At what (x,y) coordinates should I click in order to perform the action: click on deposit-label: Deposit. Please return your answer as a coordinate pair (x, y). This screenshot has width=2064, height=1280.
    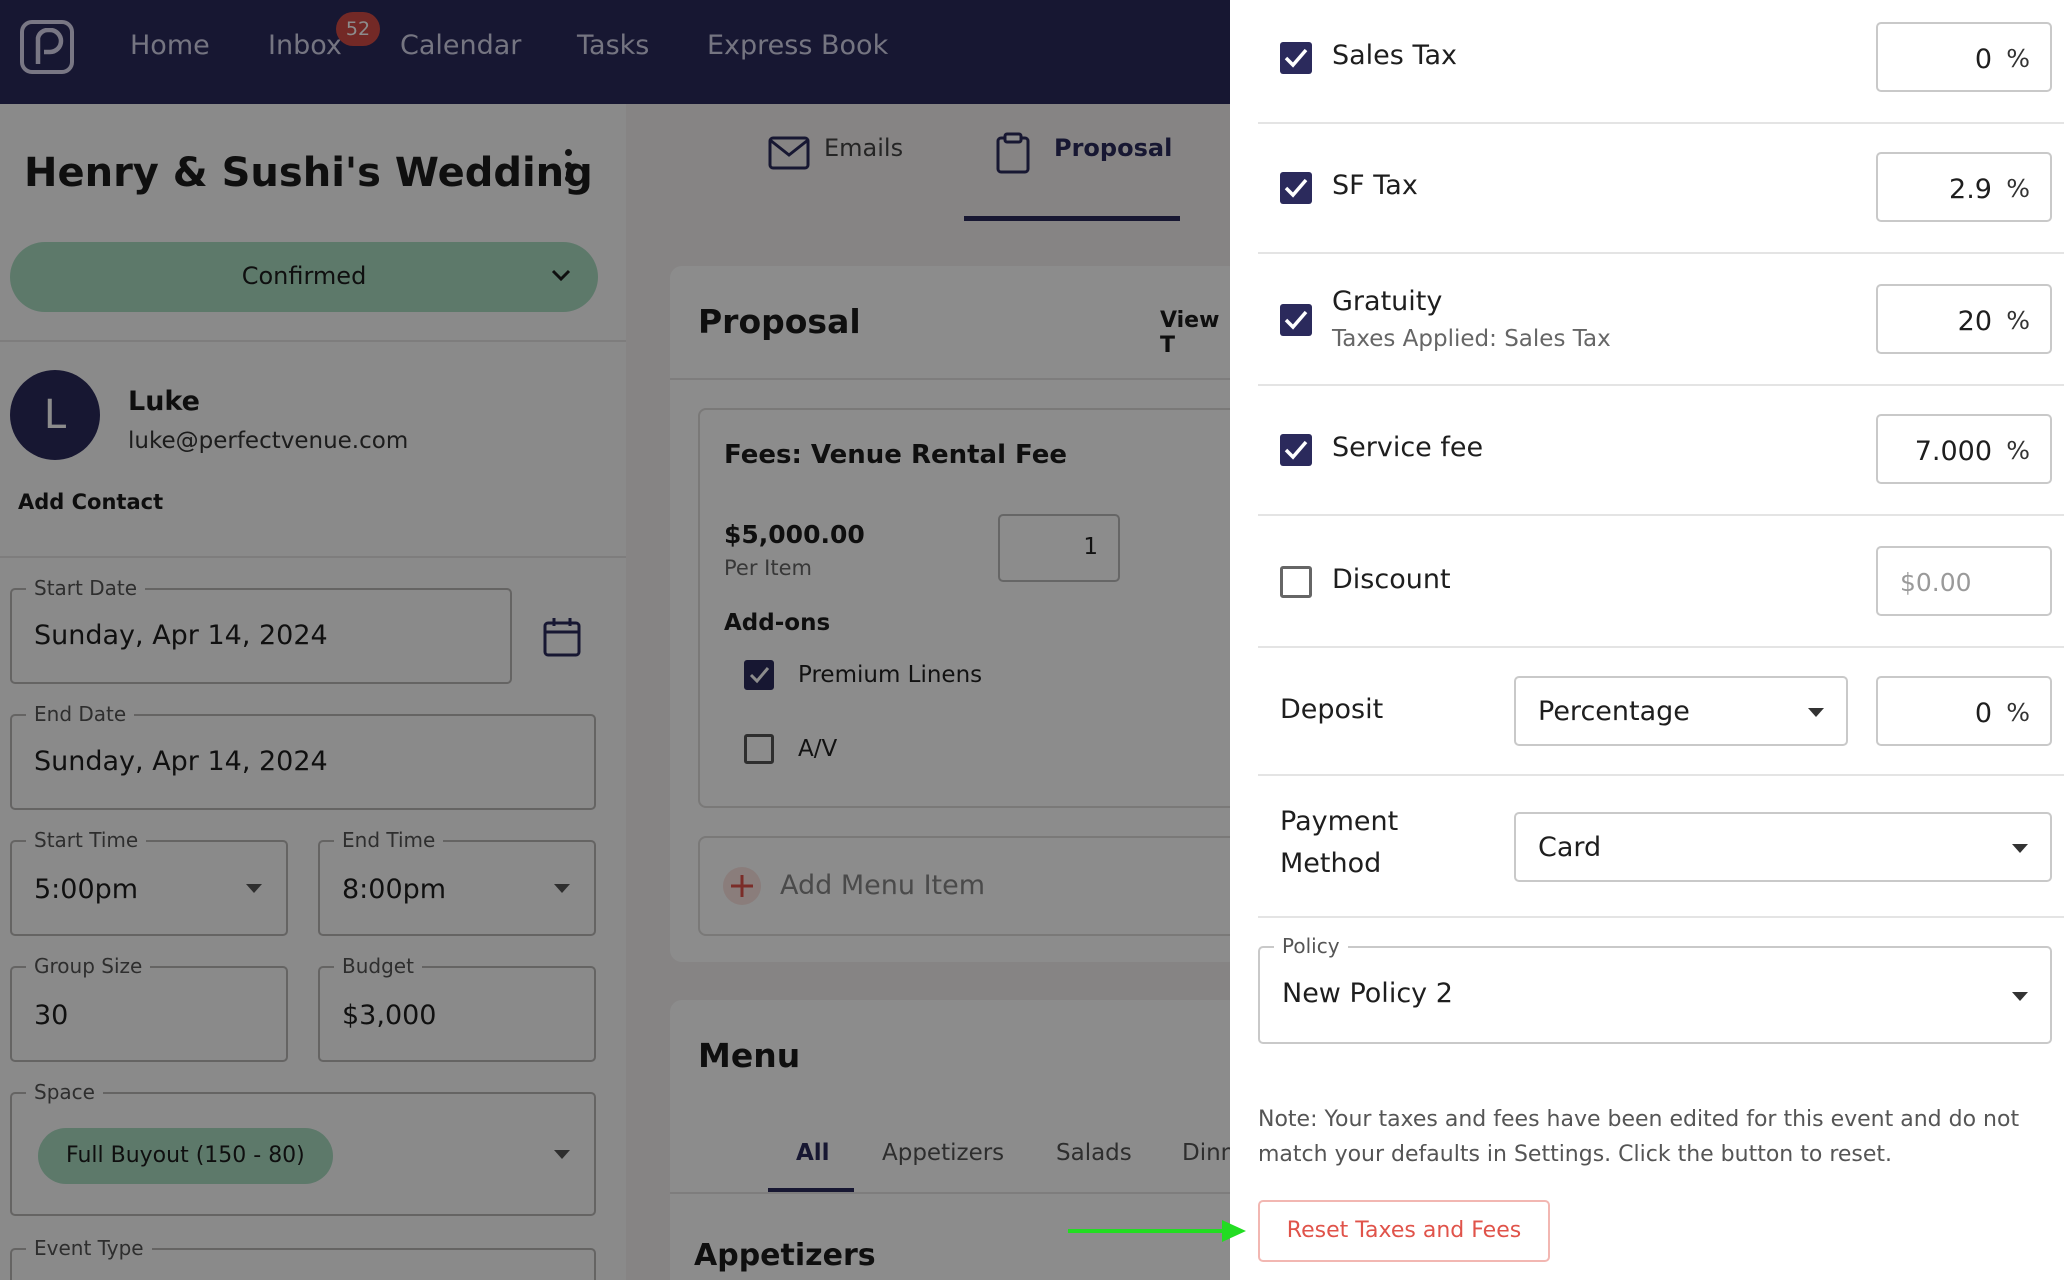
    Looking at the image, I should click on (1332, 709).